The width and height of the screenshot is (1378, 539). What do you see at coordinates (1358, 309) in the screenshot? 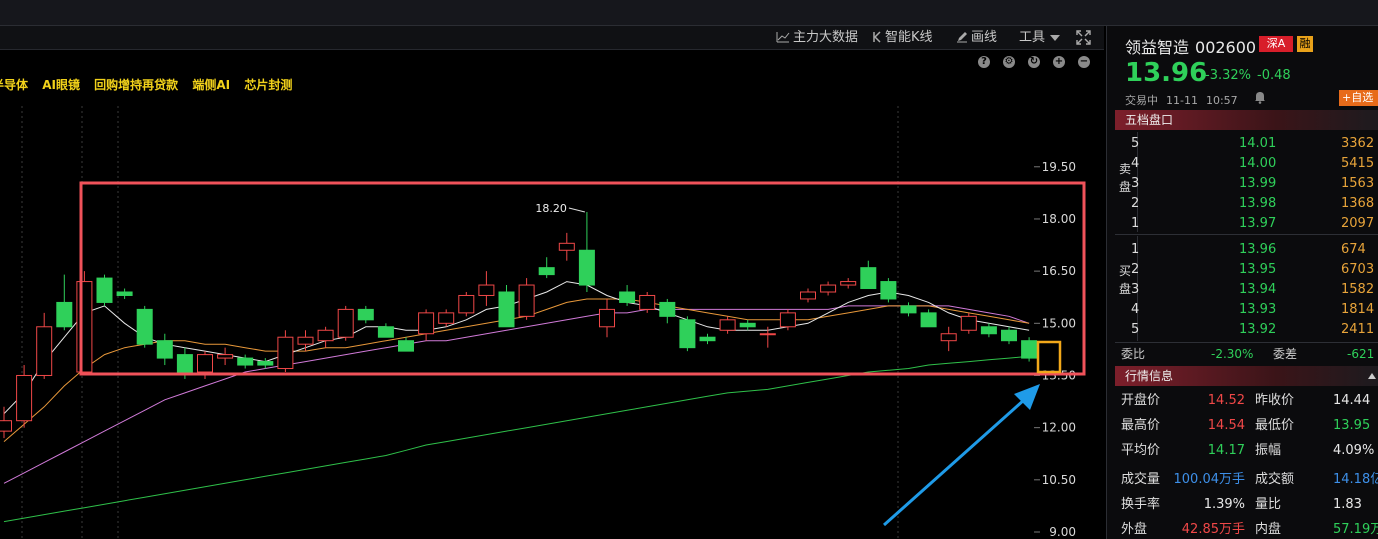
I see `buy-volume: 1814` at bounding box center [1358, 309].